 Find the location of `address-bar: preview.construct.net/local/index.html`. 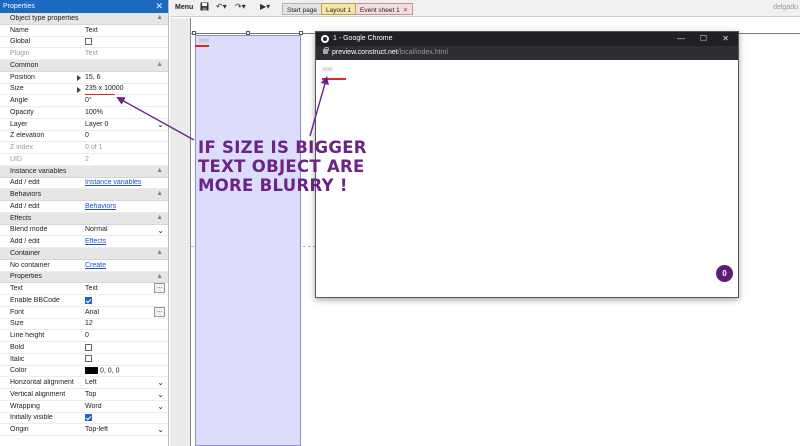

address-bar: preview.construct.net/local/index.html is located at coordinates (527, 53).